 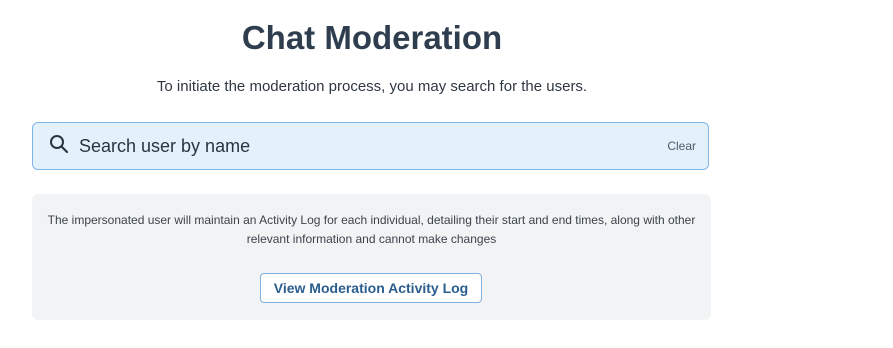 I want to click on search-input, so click(x=372, y=146).